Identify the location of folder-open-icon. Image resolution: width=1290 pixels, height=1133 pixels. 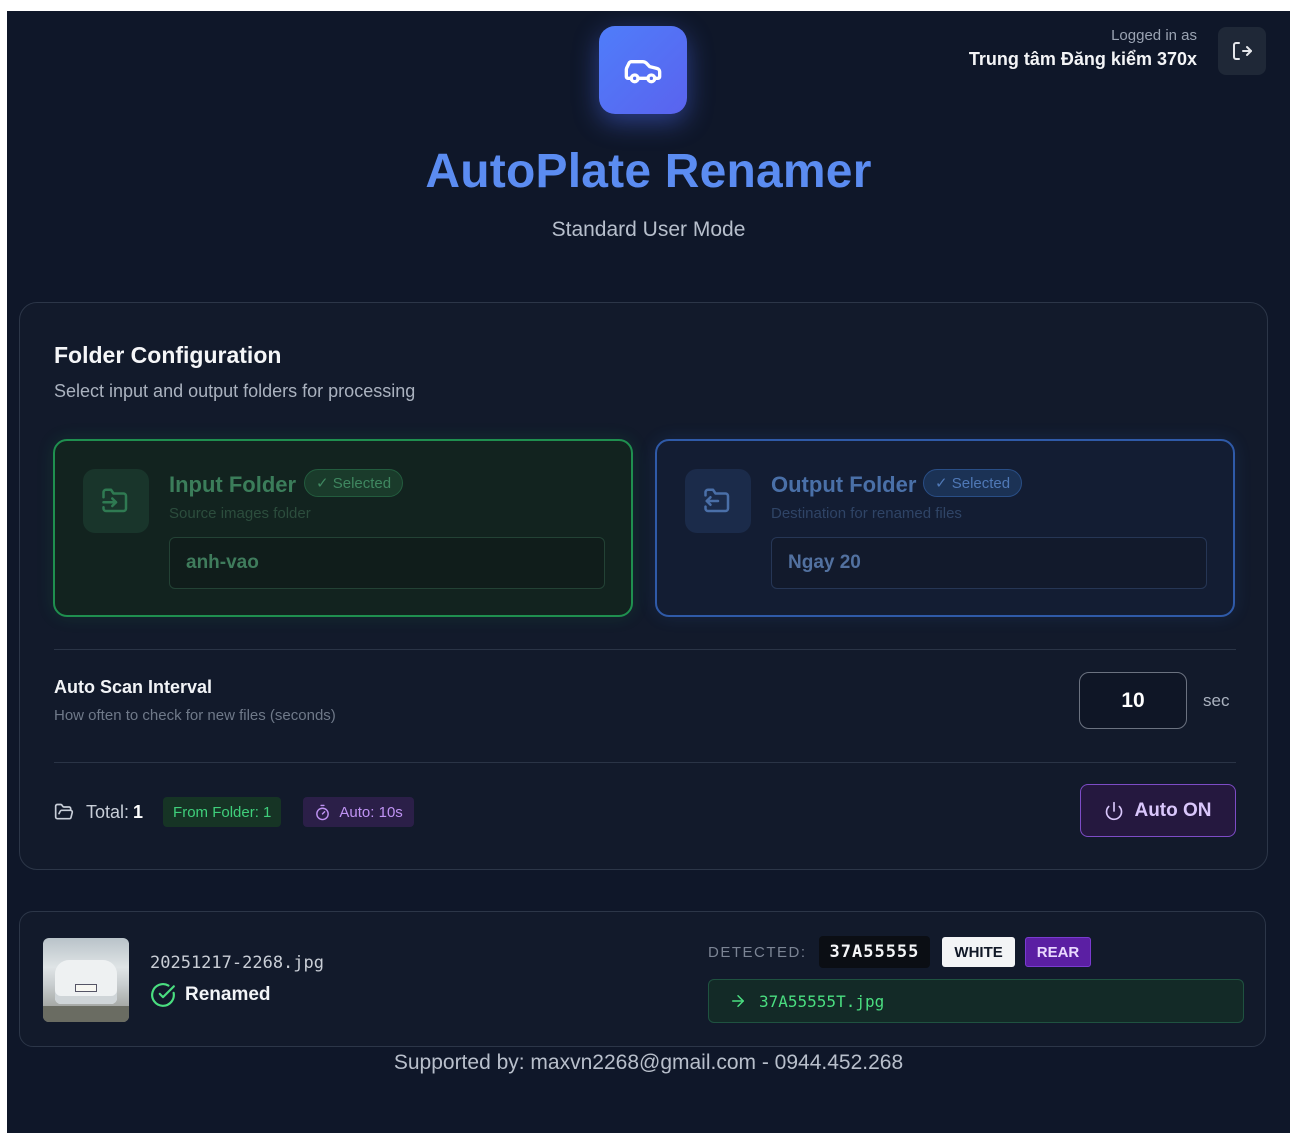
(64, 811).